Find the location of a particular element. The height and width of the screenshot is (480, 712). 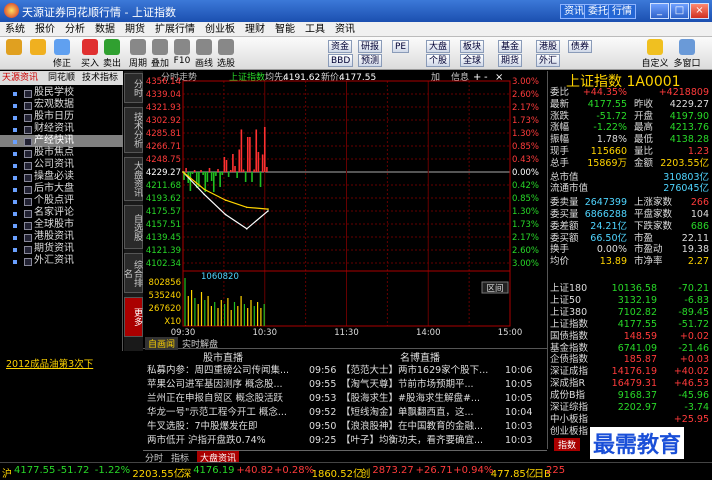

tree-item: 港股资讯 is located at coordinates (61, 237).